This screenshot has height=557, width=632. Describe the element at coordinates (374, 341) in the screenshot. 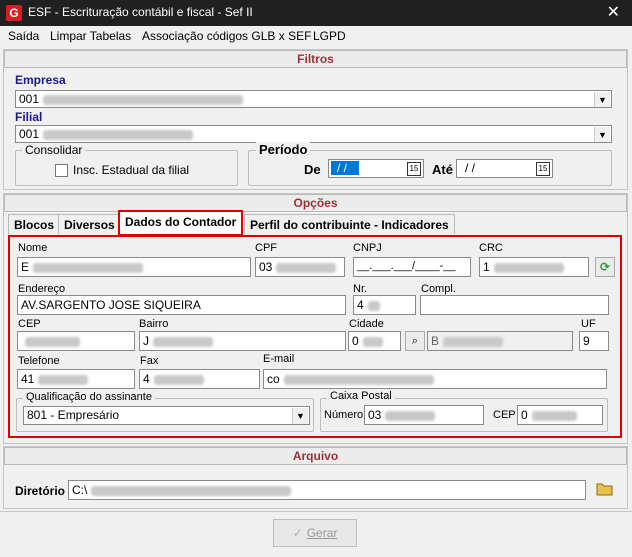

I see `cidade-code-input: 0` at that location.